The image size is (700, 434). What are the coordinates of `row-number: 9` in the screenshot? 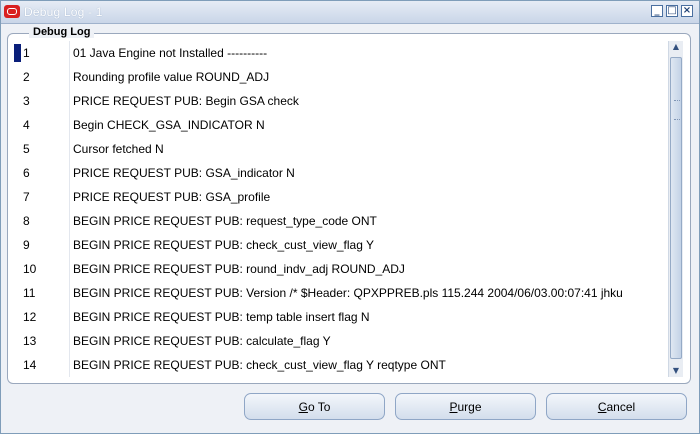 It's located at (26, 245).